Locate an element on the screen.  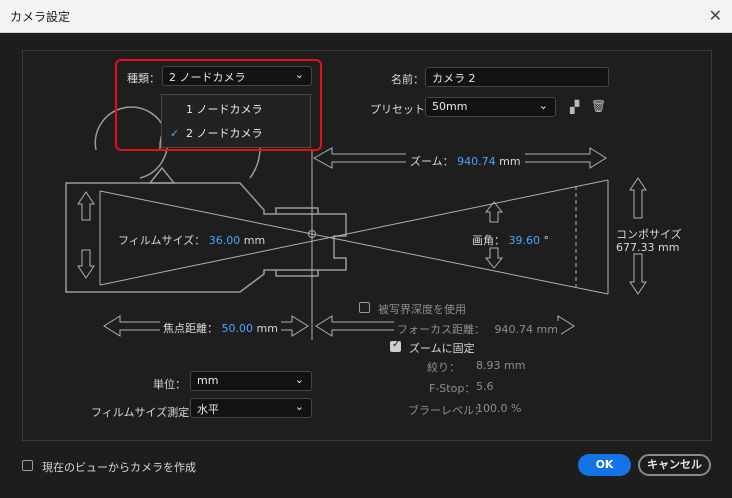
menu-item-1-node: 1 ノードカメラ is located at coordinates (236, 110).